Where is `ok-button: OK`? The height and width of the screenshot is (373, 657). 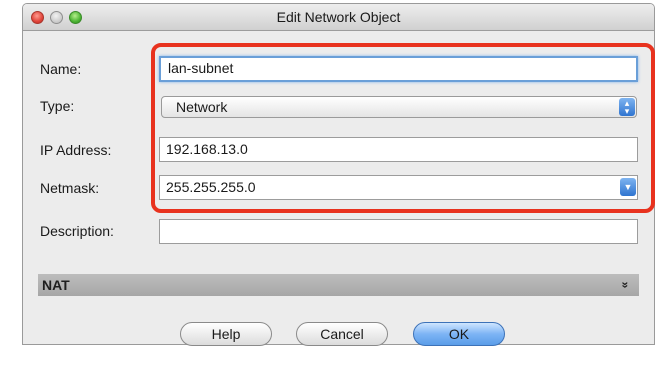 ok-button: OK is located at coordinates (459, 334).